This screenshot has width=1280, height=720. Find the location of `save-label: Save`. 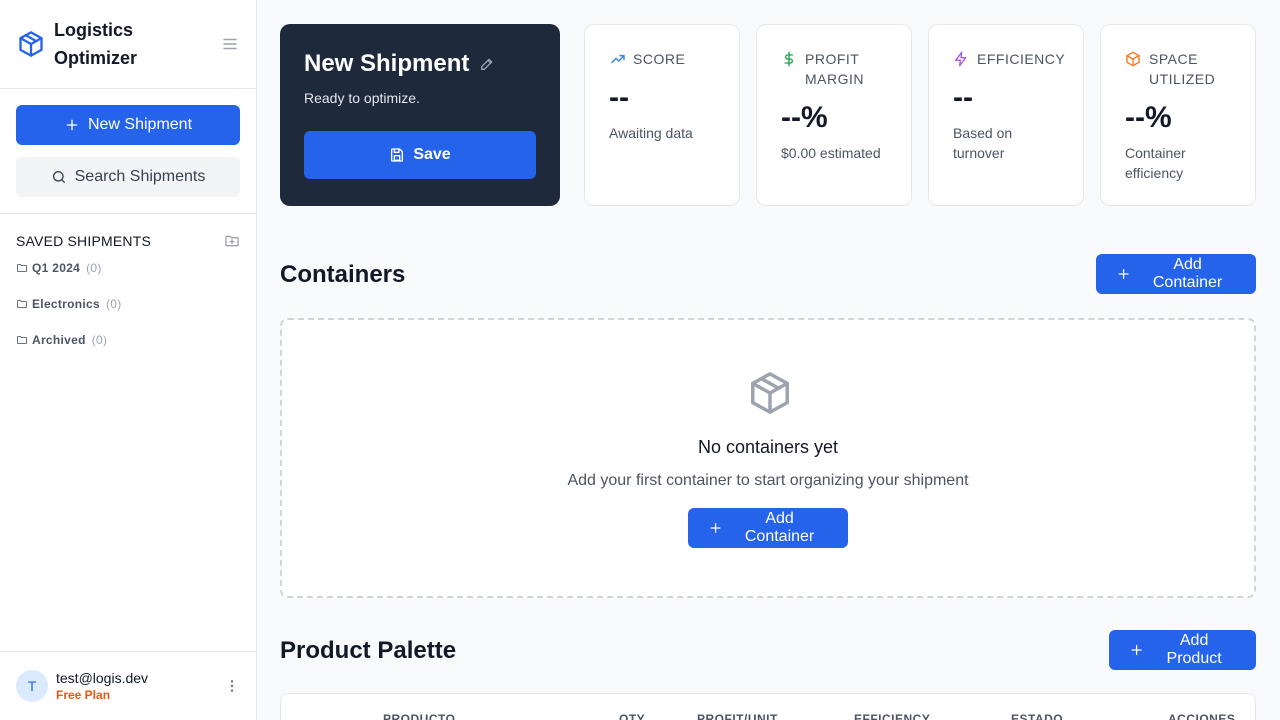

save-label: Save is located at coordinates (432, 154).